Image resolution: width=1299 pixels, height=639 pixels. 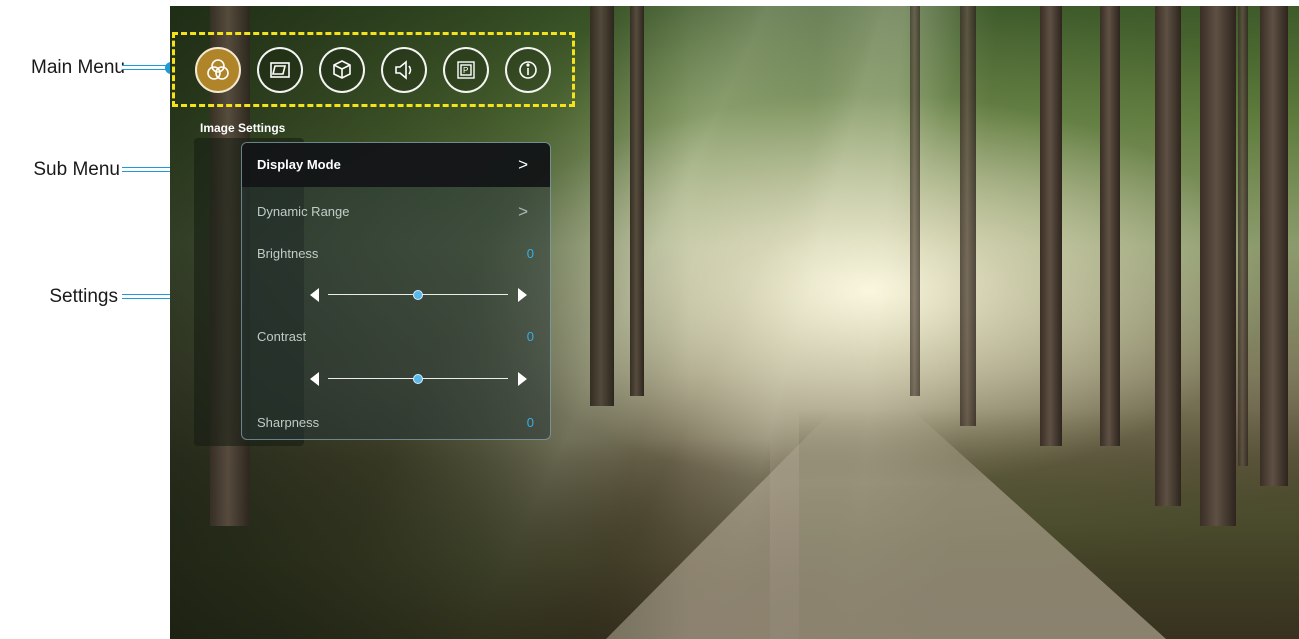 I want to click on callout-settings-label: Settings, so click(x=83, y=296).